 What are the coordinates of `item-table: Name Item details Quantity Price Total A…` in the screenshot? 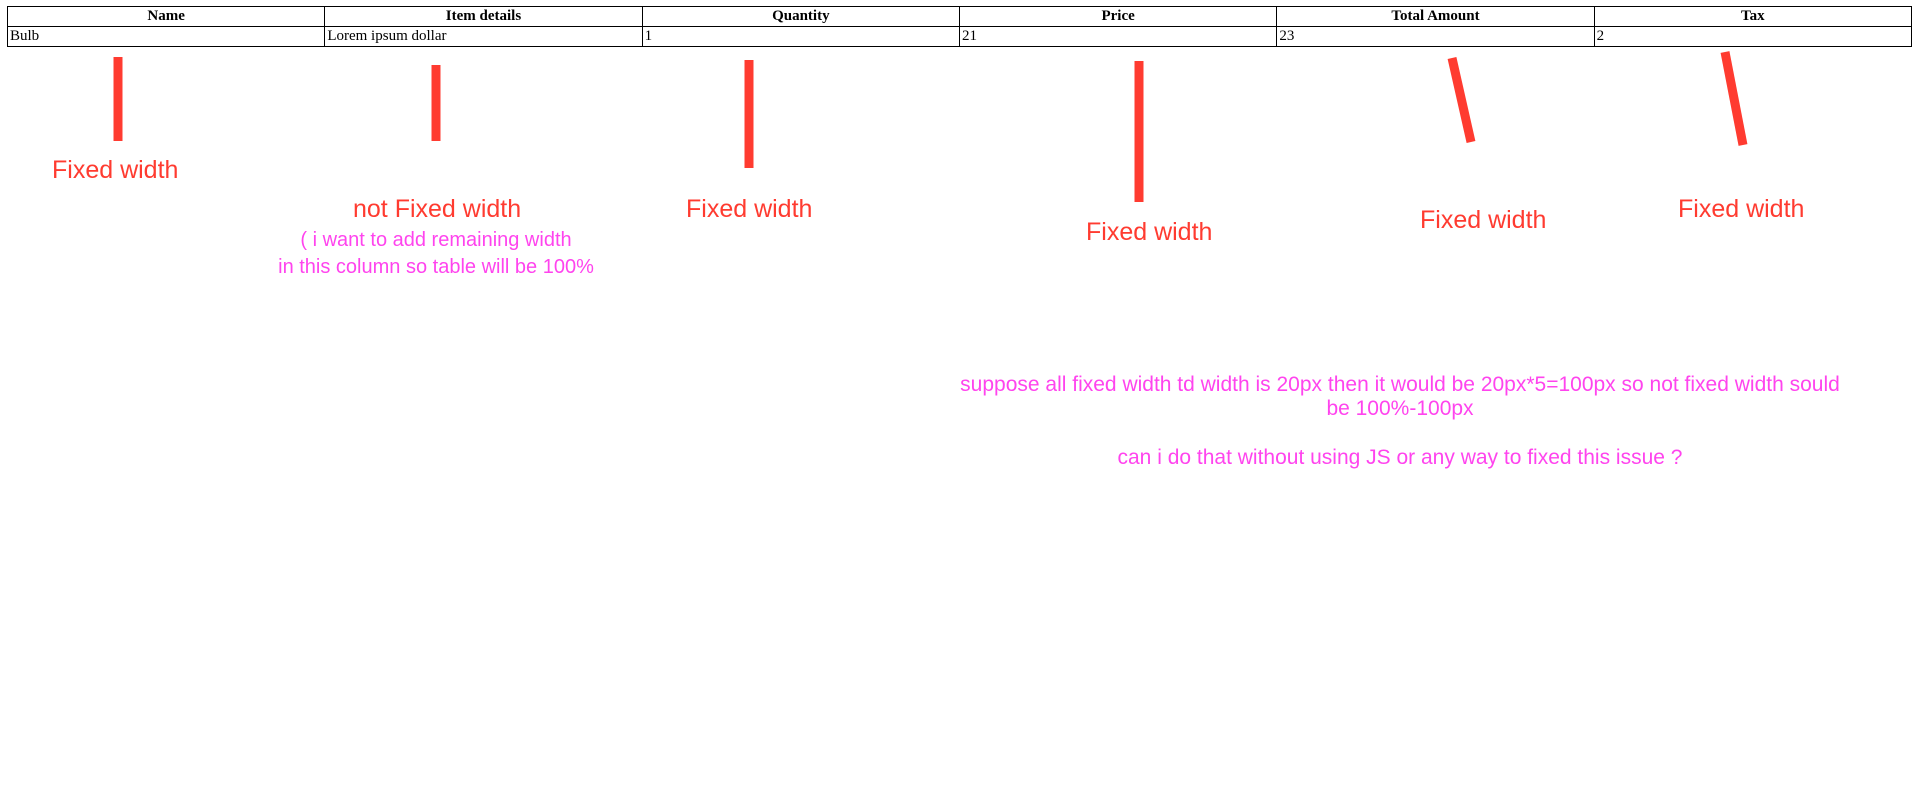 It's located at (959, 26).